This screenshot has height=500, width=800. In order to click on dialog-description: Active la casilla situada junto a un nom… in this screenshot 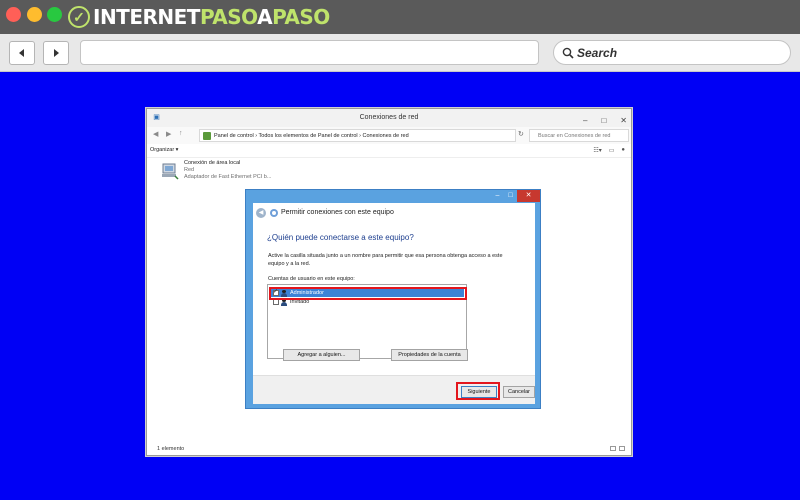, I will do `click(385, 260)`.